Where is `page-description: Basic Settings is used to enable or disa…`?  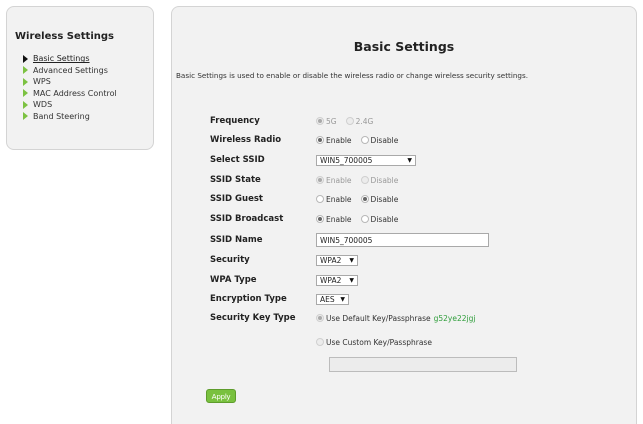
page-description: Basic Settings is used to enable or disa… is located at coordinates (352, 75).